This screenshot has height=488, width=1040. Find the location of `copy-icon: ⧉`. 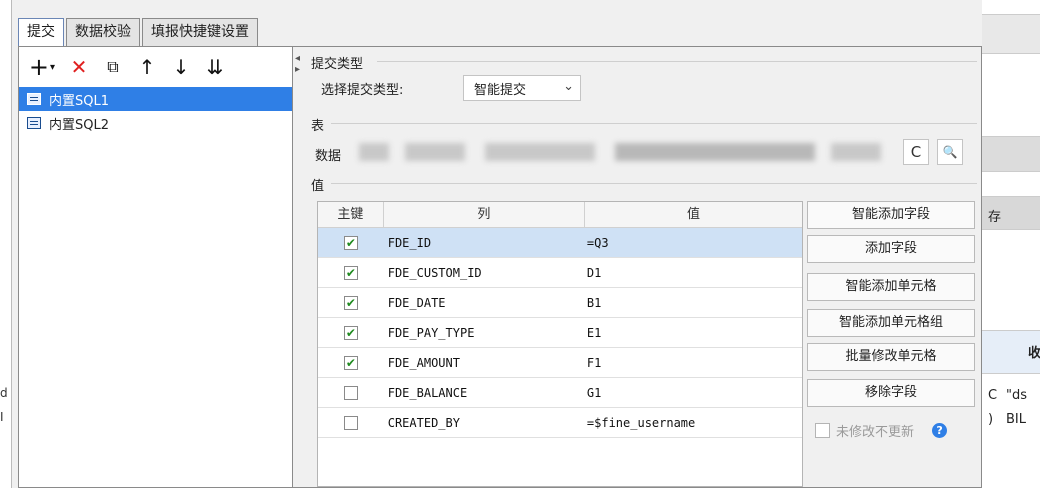

copy-icon: ⧉ is located at coordinates (113, 67).